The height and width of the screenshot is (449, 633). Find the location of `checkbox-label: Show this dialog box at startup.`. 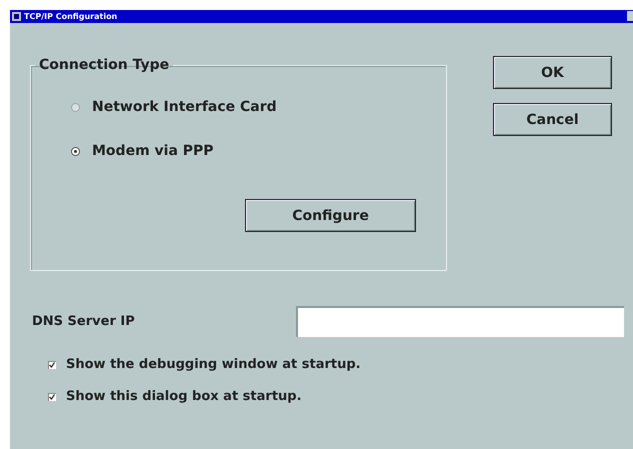

checkbox-label: Show this dialog box at startup. is located at coordinates (184, 396).